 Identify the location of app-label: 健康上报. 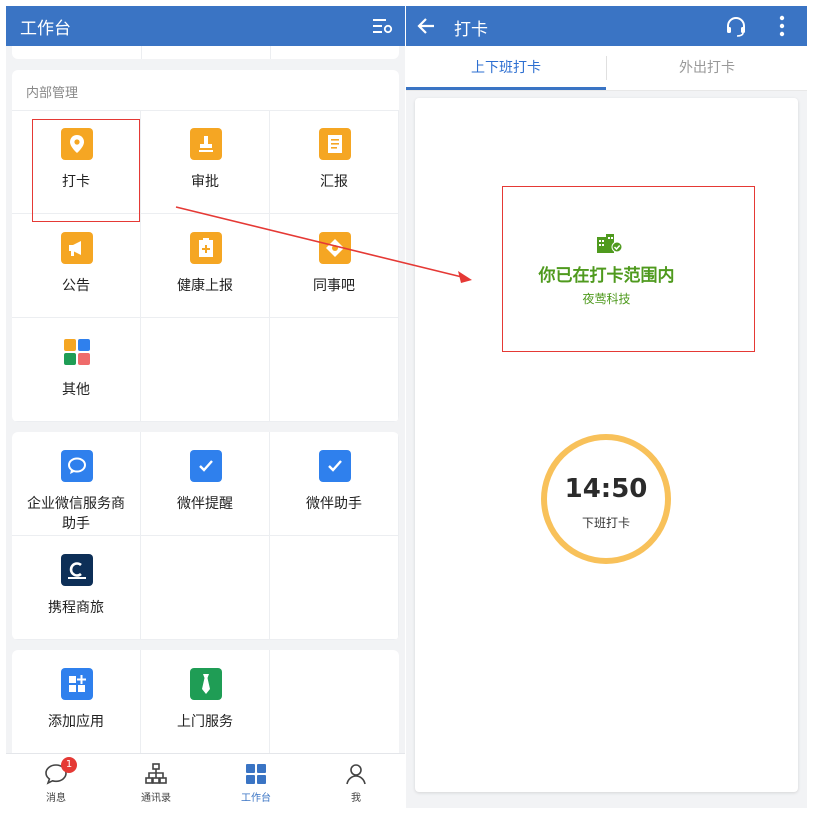
(205, 286).